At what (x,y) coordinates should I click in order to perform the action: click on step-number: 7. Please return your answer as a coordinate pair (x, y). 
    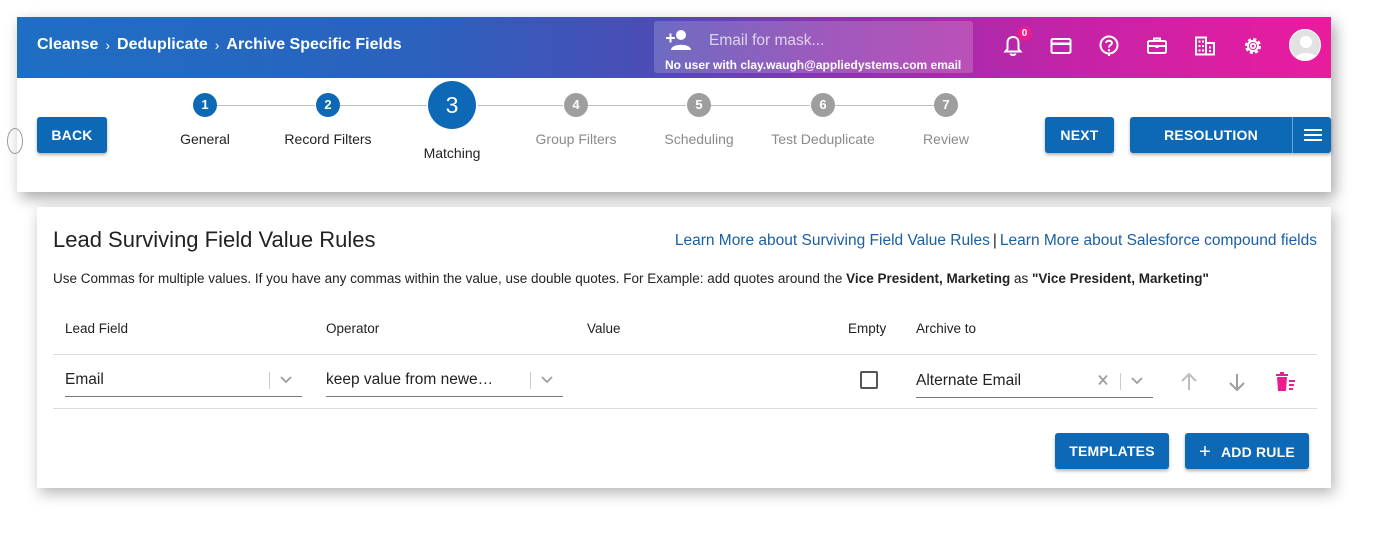
    Looking at the image, I should click on (946, 105).